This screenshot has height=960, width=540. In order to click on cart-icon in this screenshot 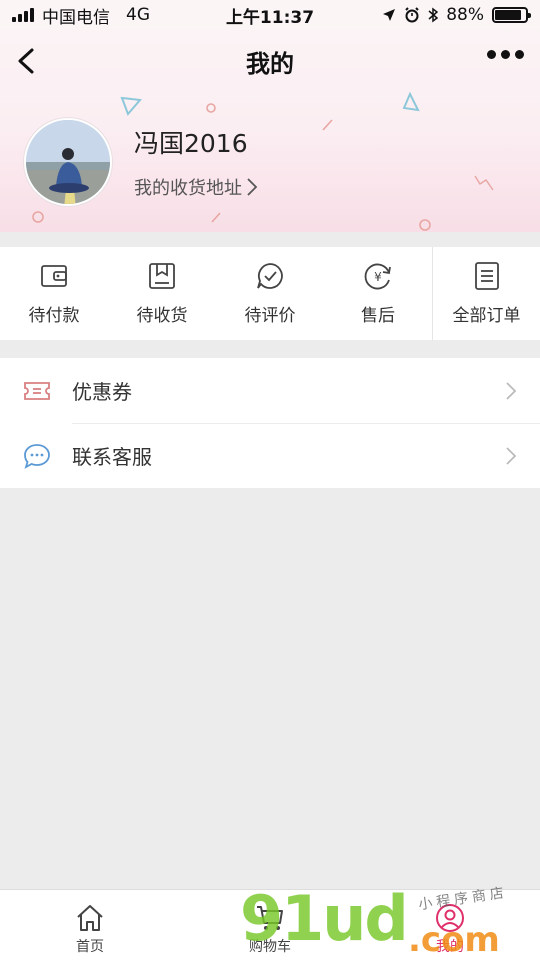, I will do `click(270, 918)`.